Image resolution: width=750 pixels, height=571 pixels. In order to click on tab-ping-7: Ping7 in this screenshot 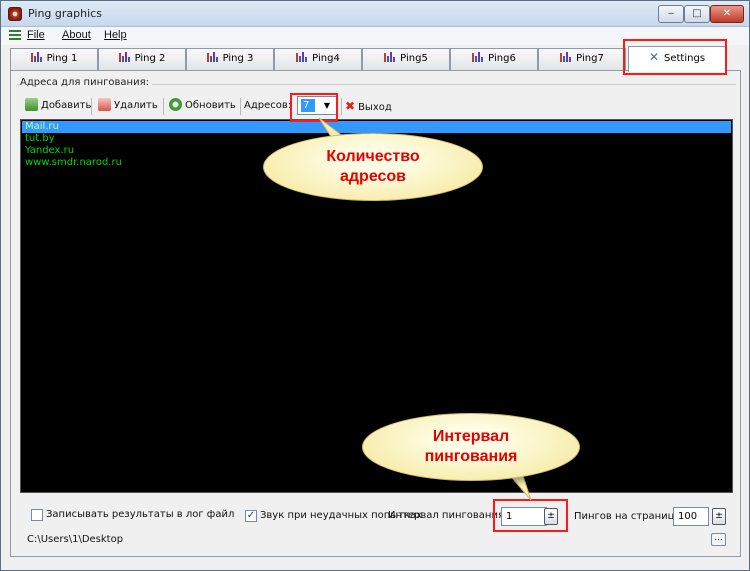, I will do `click(582, 59)`.